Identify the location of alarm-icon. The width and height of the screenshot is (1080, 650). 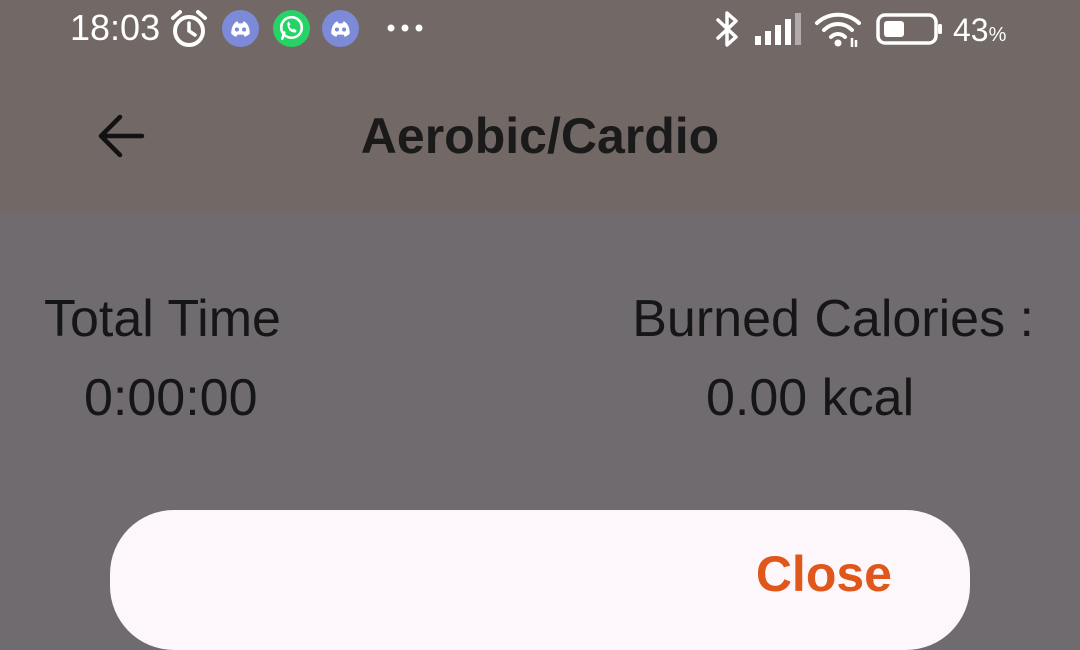
(189, 28).